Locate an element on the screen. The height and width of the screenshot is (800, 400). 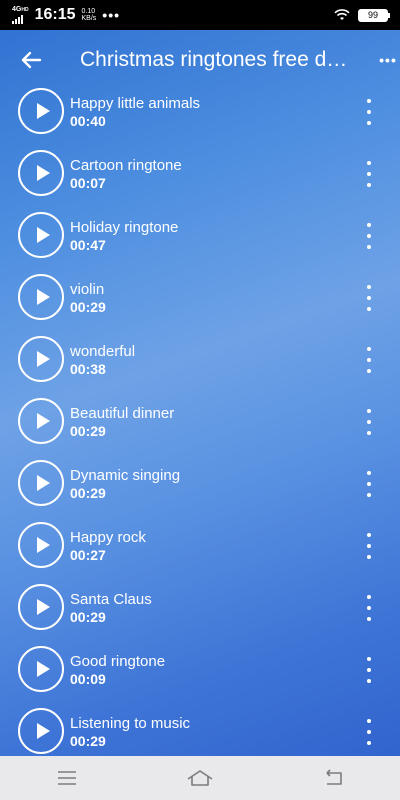
ringtone-text: Happy little animals 00:40 is located at coordinates (135, 112).